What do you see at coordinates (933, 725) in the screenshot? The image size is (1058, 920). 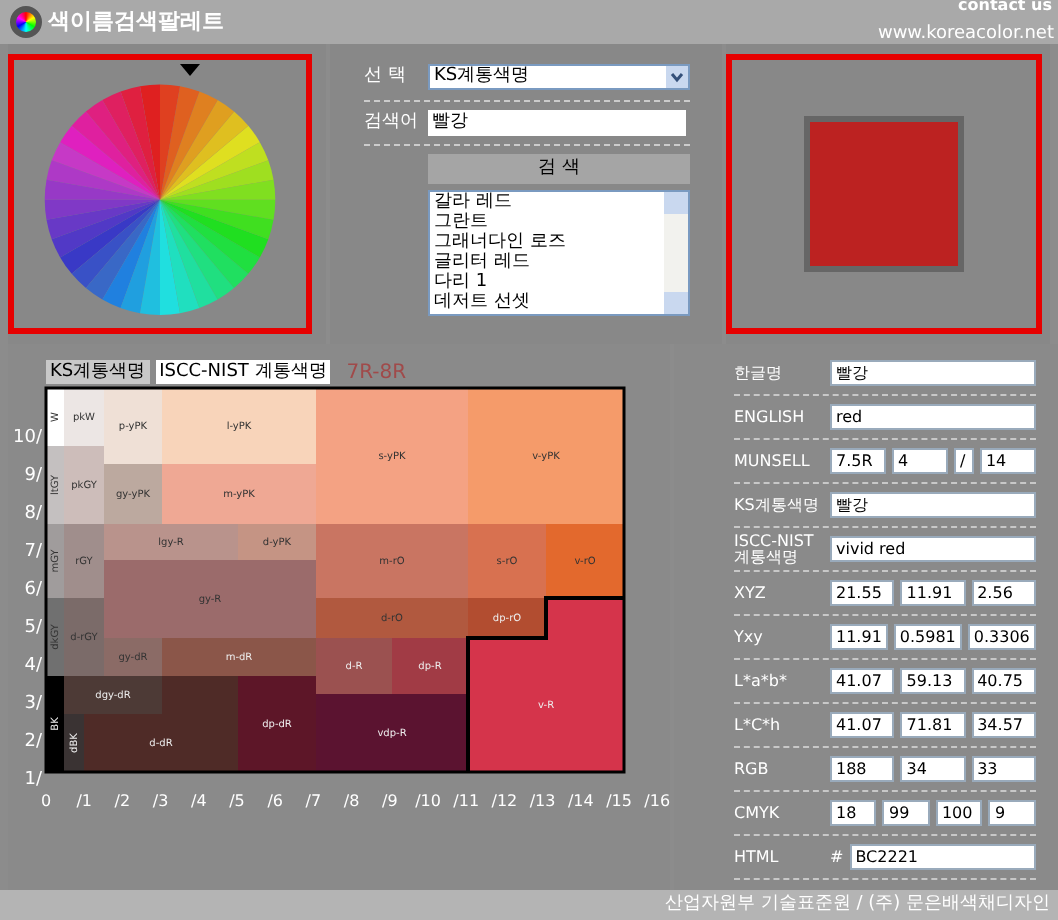 I see `value-field: 71.81` at bounding box center [933, 725].